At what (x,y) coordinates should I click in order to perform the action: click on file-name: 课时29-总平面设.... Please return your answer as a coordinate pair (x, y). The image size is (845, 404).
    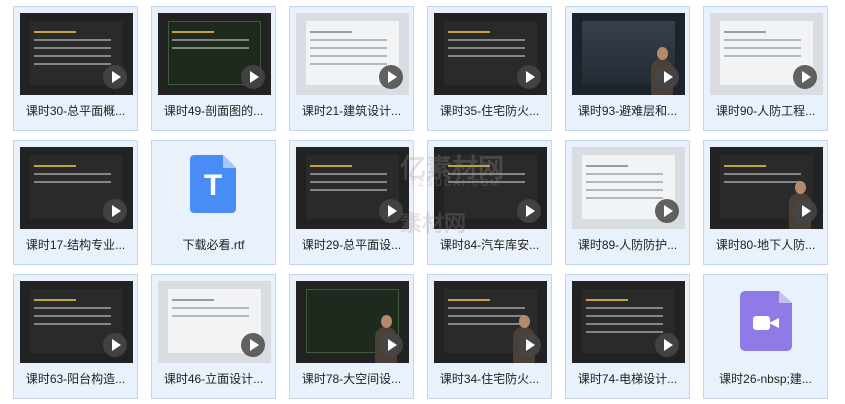
    Looking at the image, I should click on (351, 245).